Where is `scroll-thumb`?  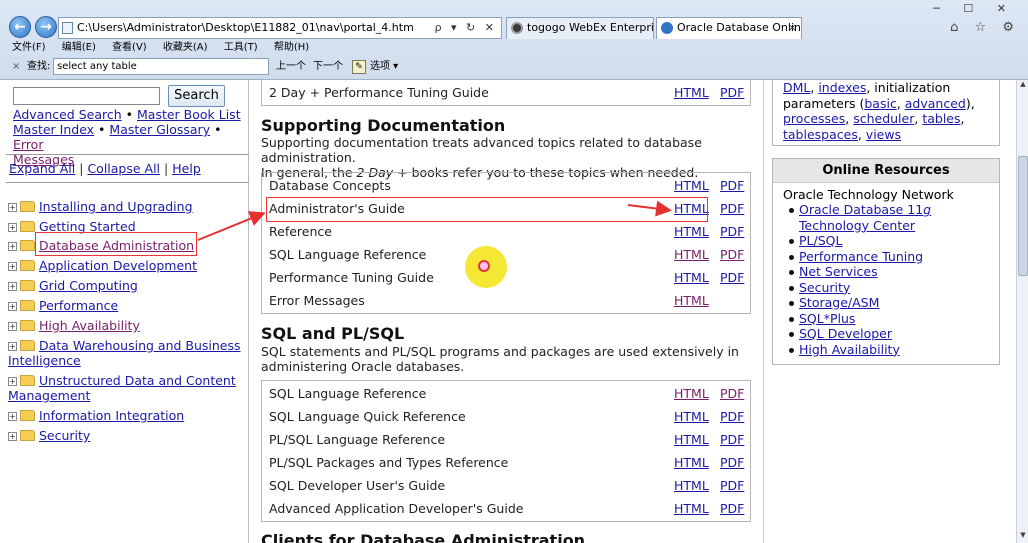
scroll-thumb is located at coordinates (1023, 216).